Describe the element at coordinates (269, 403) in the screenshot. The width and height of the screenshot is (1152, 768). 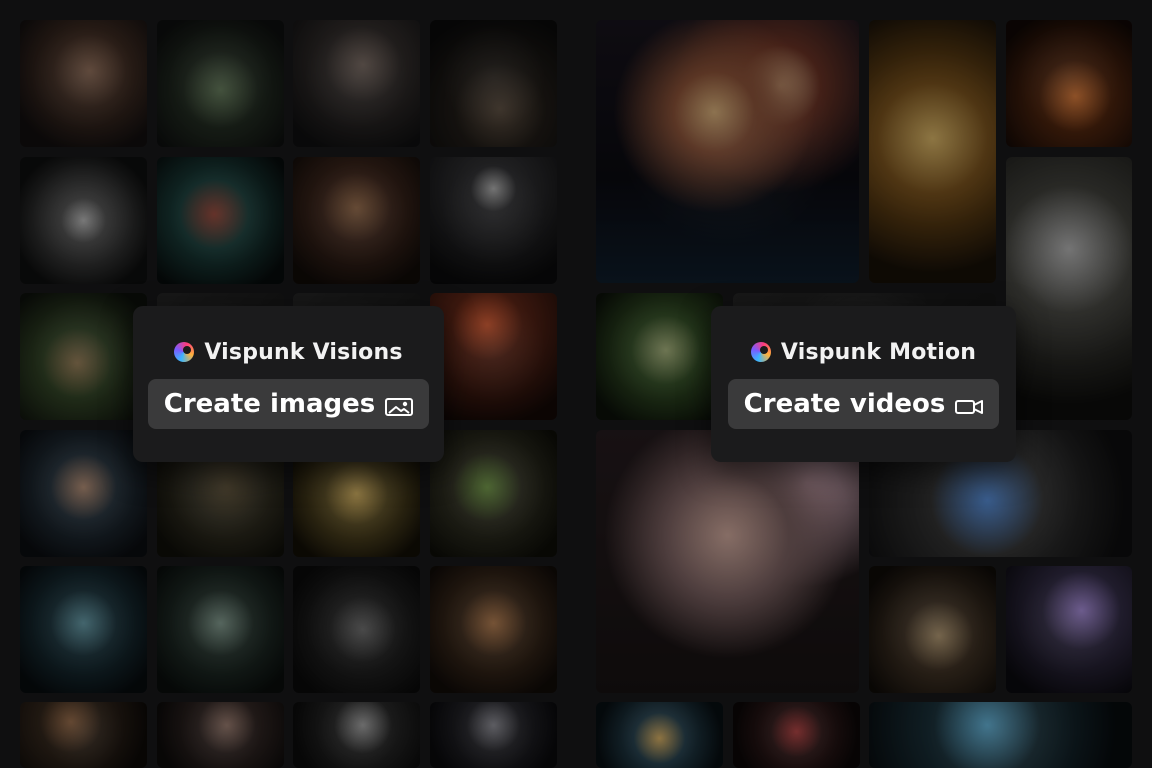
I see `create-images-label: Create images` at that location.